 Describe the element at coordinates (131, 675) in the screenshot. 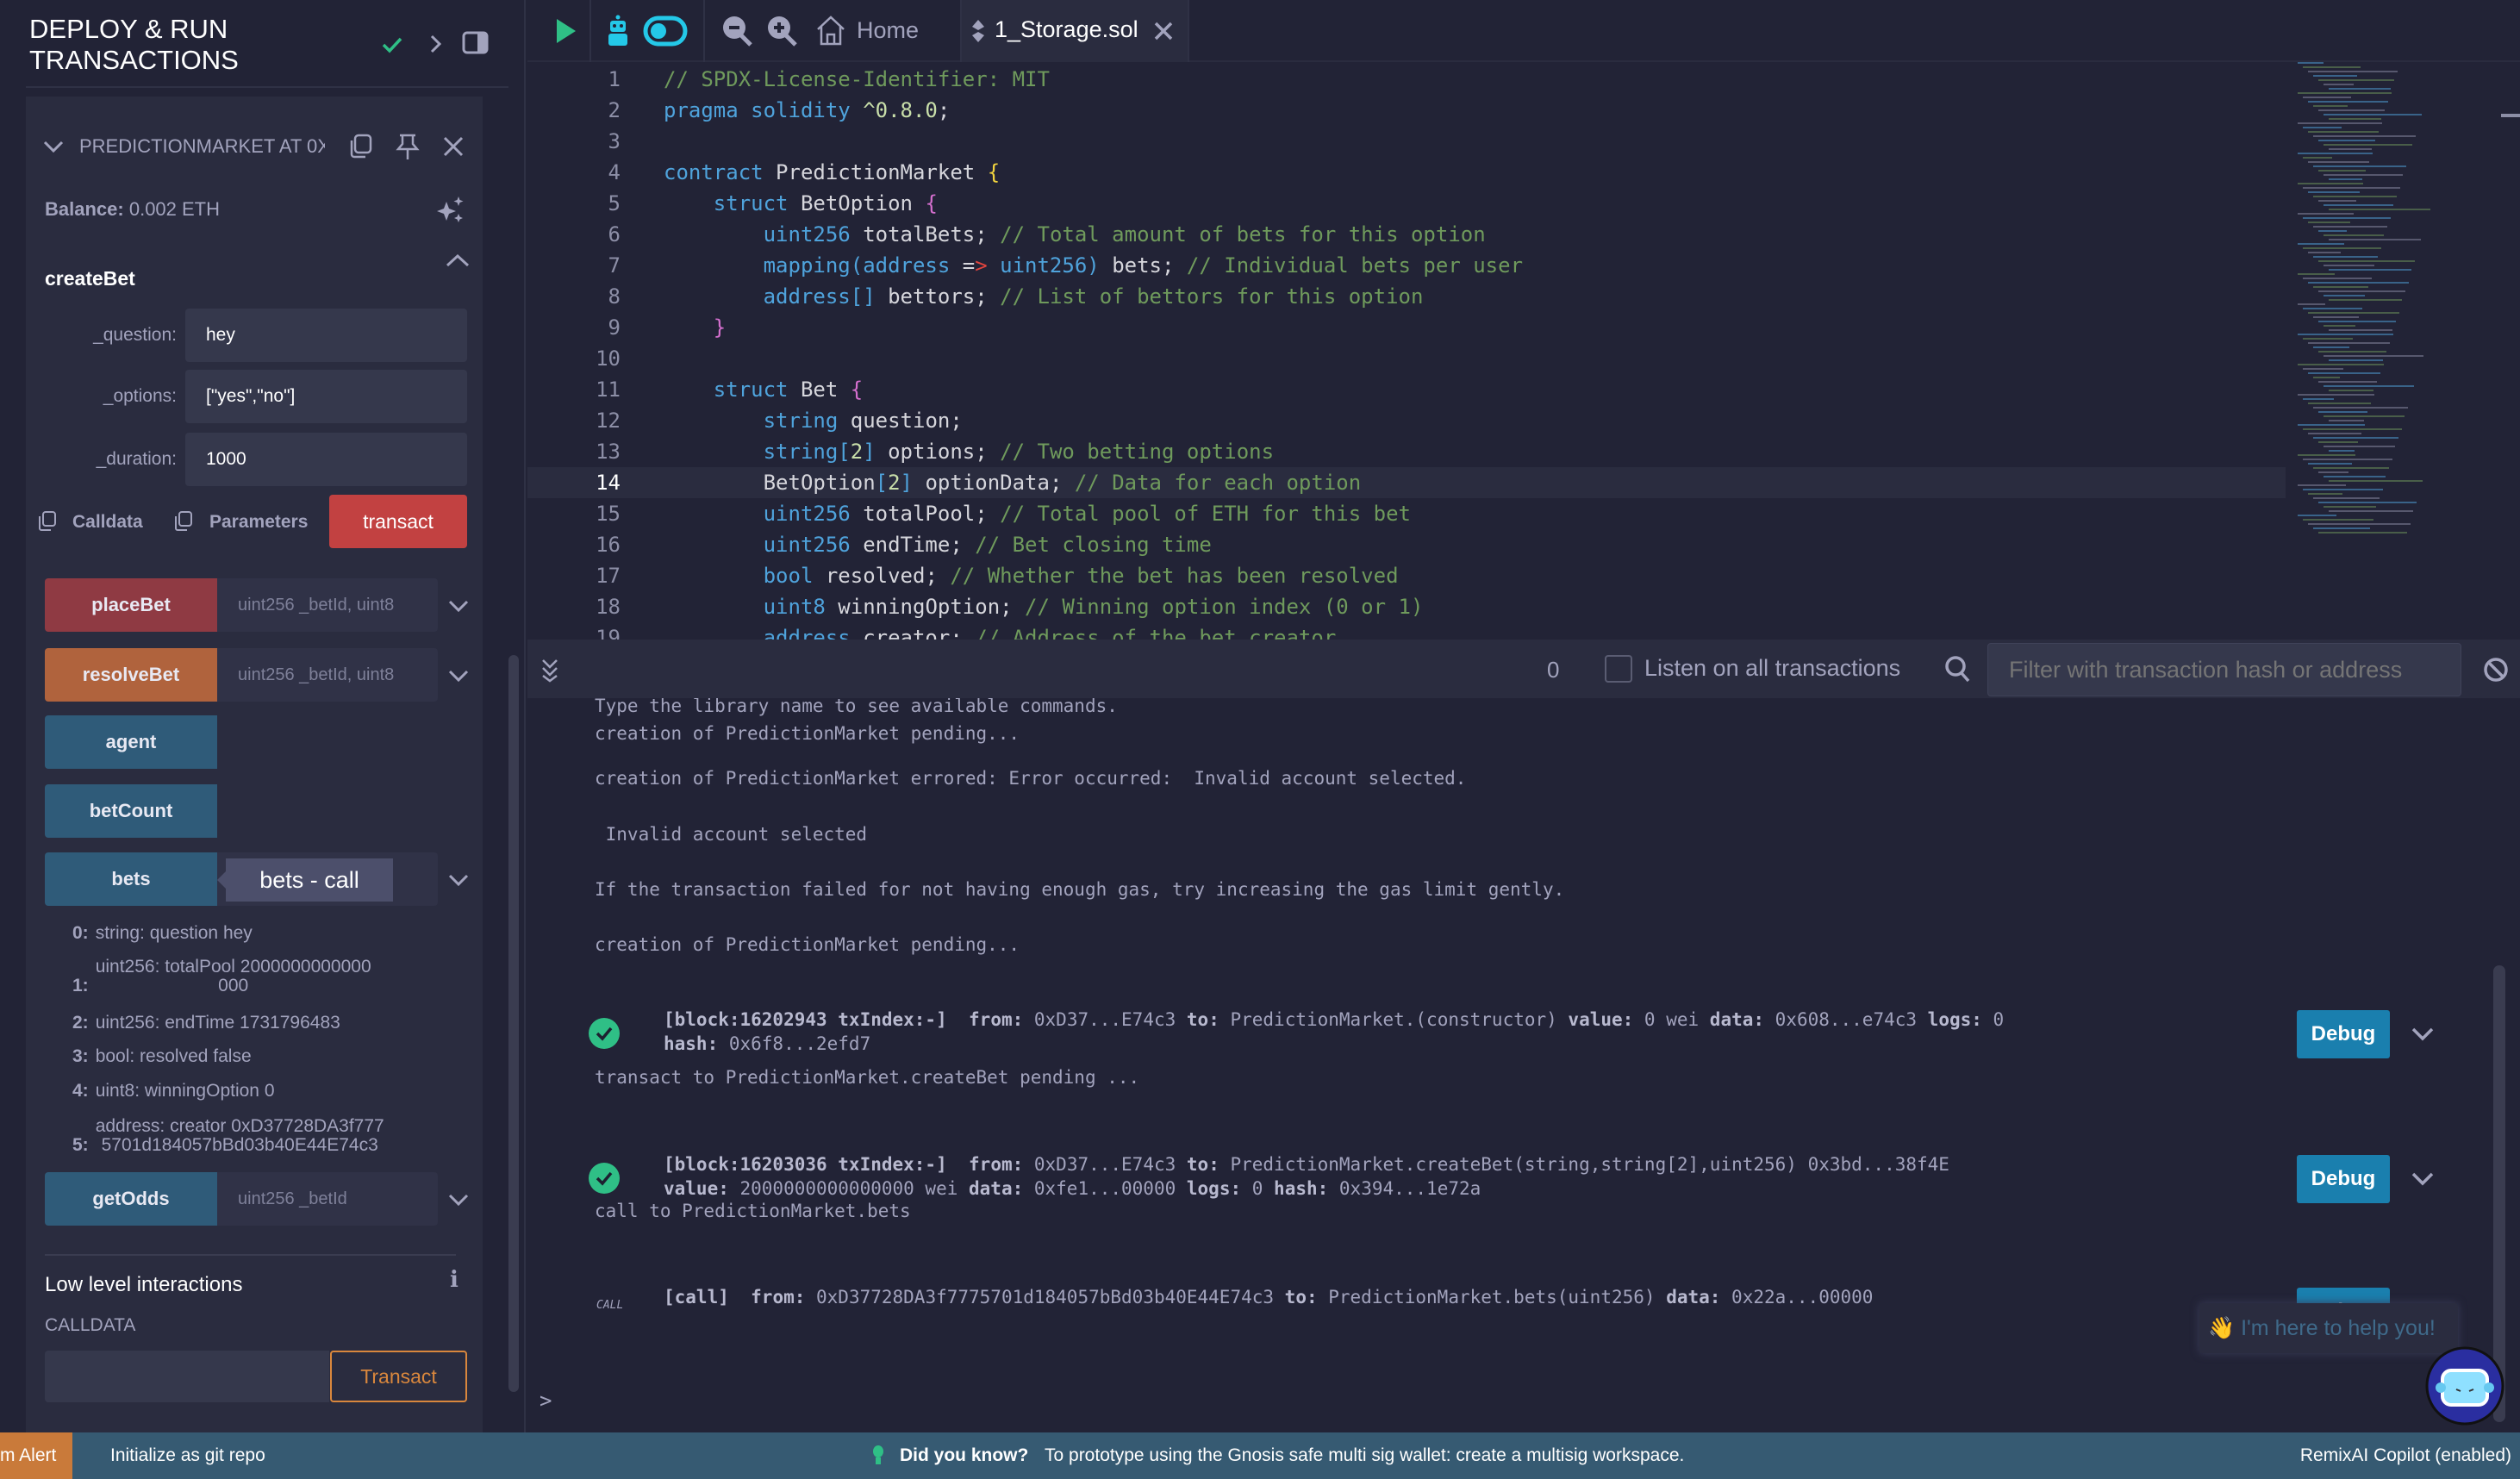

I see `function-button-resolveBet: resolveBet` at that location.